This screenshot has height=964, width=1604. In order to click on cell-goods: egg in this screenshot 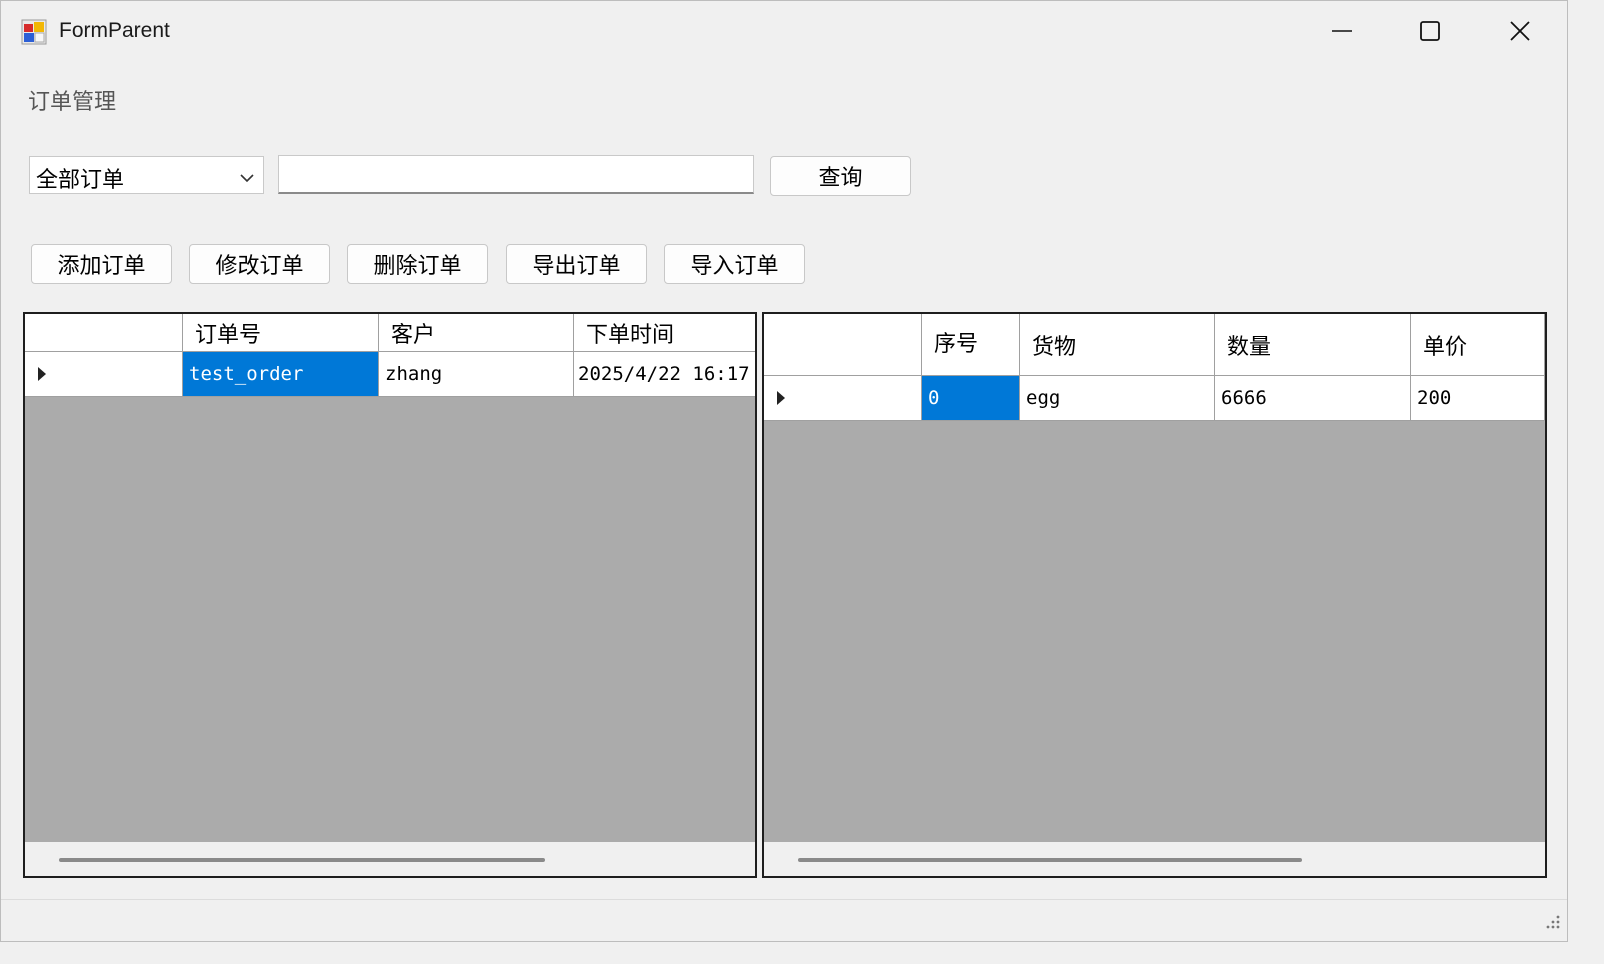, I will do `click(1117, 398)`.